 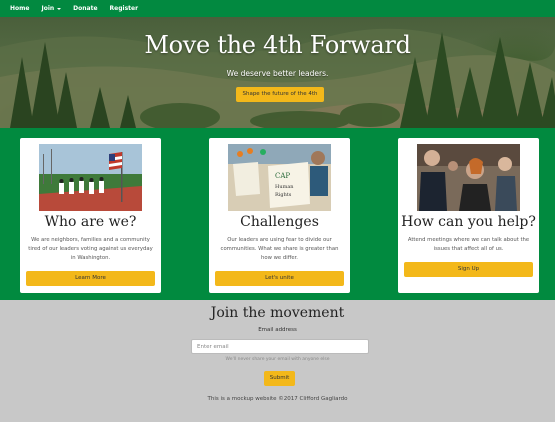 I want to click on svg-text: CAP, so click(x=282, y=176).